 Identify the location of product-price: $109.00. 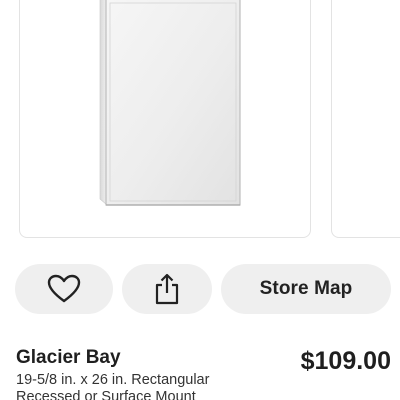
(345, 361).